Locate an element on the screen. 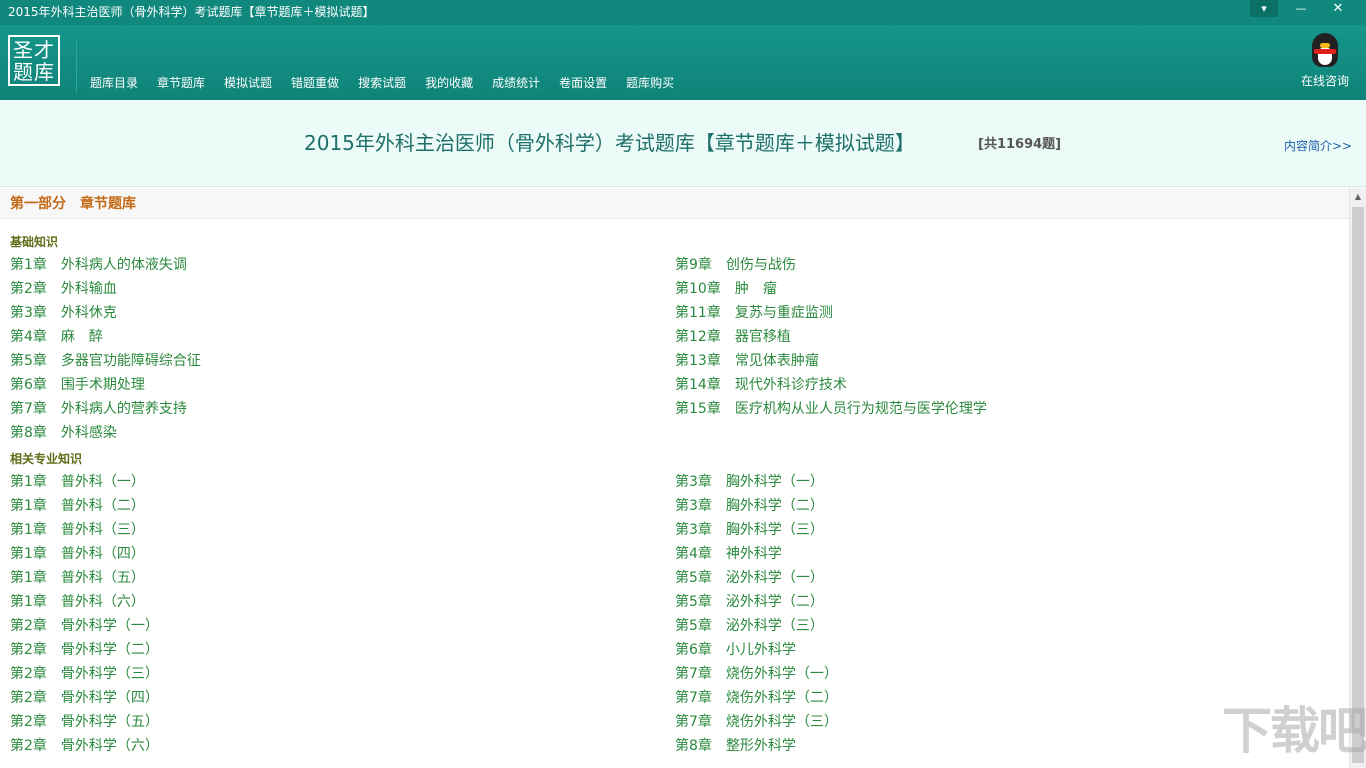 The height and width of the screenshot is (768, 1366). chapter-link: 第5章 泌外科学（三） is located at coordinates (749, 626).